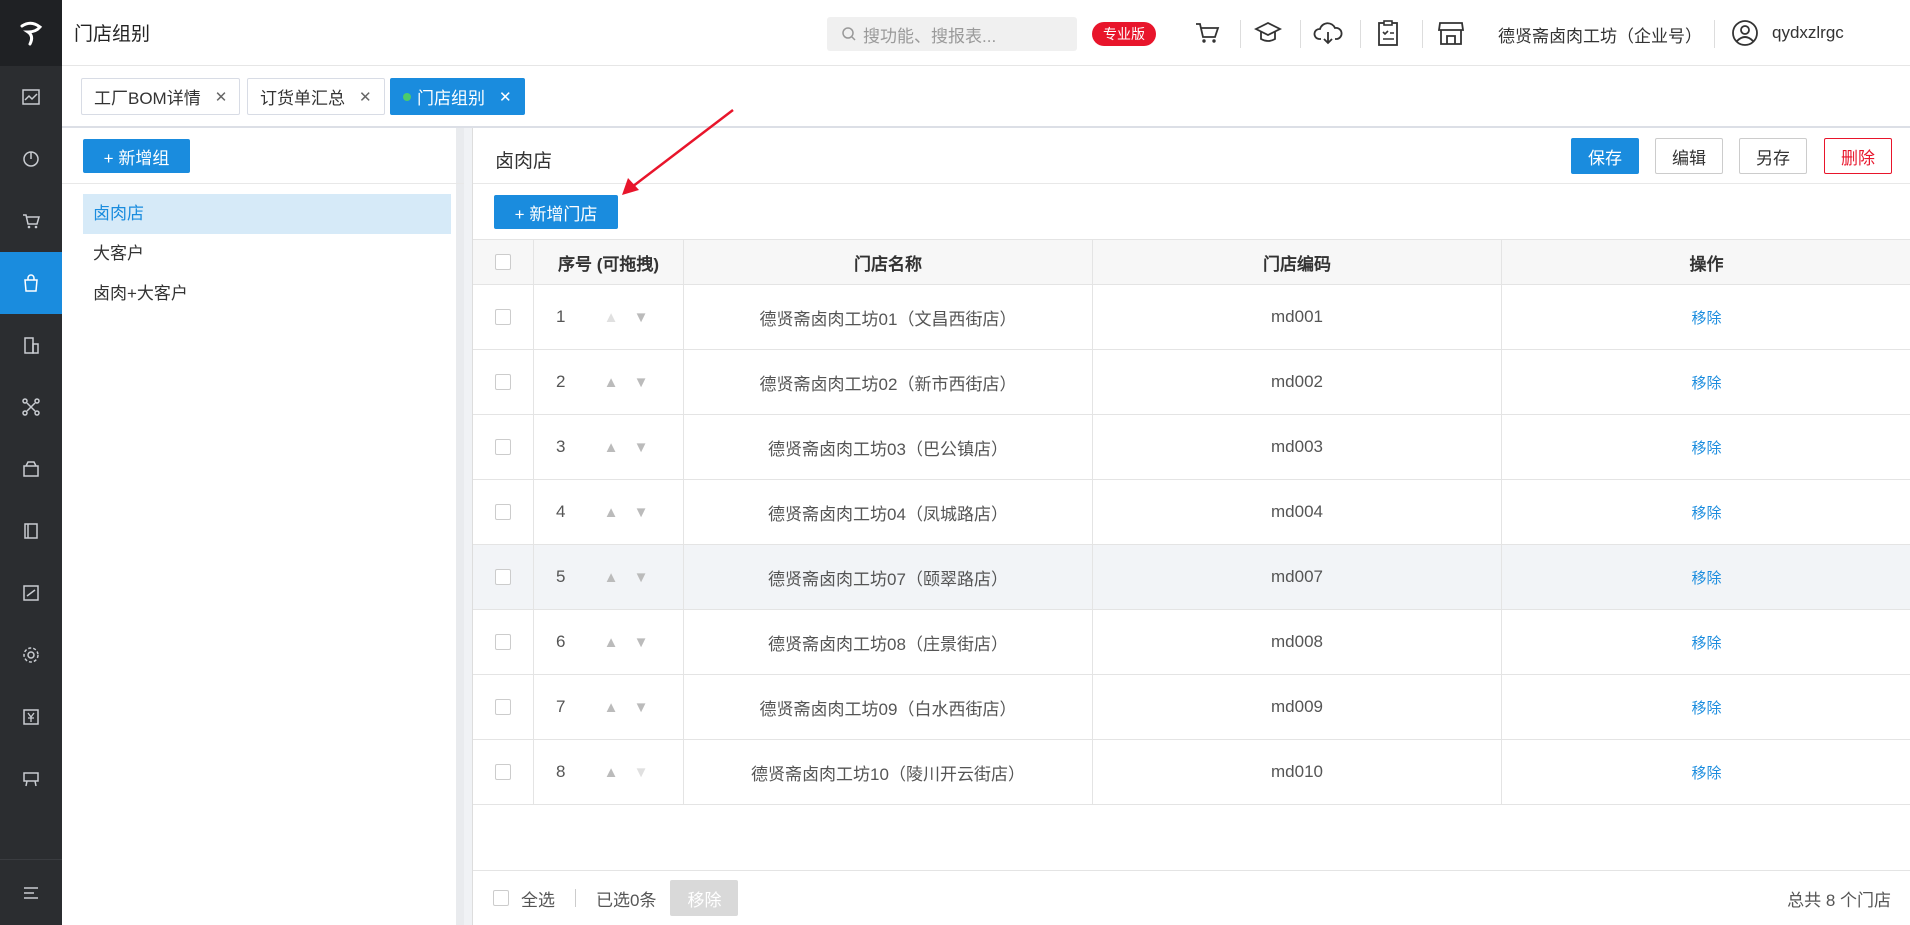 The height and width of the screenshot is (925, 1910). I want to click on store-icon, so click(1451, 33).